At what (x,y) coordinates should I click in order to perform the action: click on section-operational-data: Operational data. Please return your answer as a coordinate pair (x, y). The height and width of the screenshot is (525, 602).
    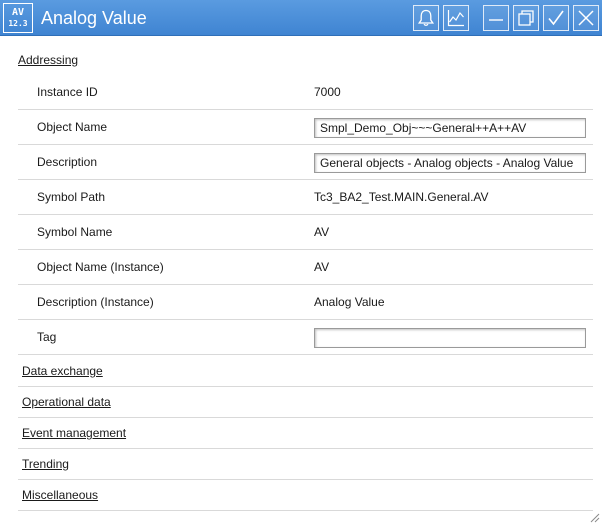
    Looking at the image, I should click on (305, 402).